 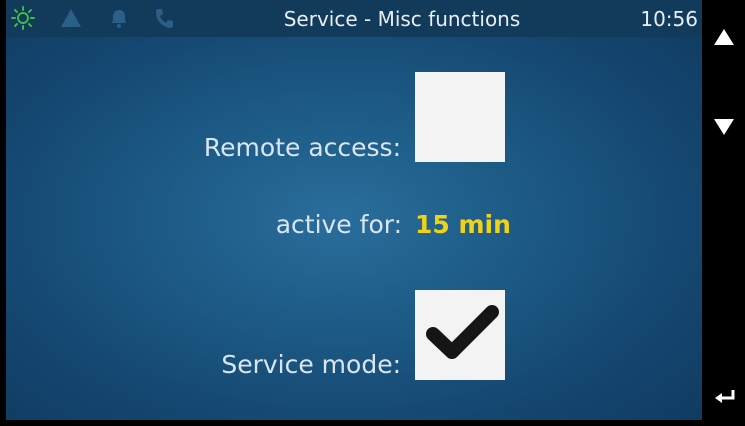 What do you see at coordinates (23, 18) in the screenshot?
I see `sun-icon` at bounding box center [23, 18].